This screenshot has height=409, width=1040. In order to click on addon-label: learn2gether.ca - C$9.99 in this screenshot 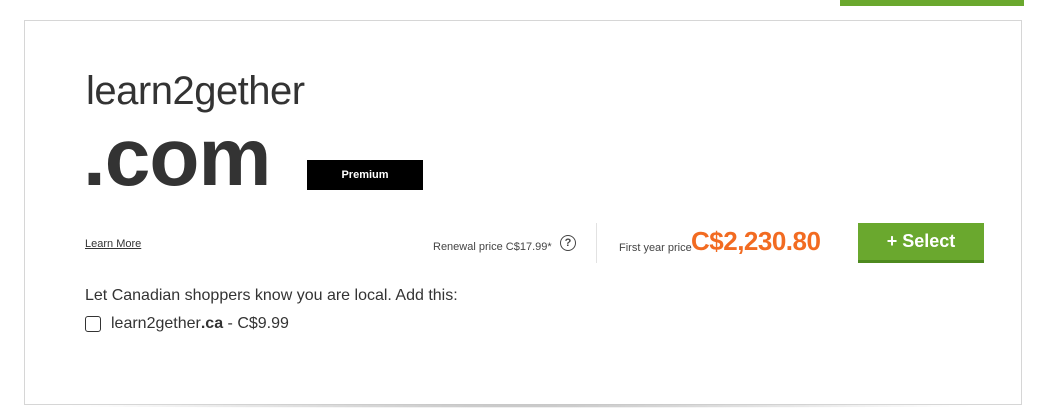, I will do `click(200, 324)`.